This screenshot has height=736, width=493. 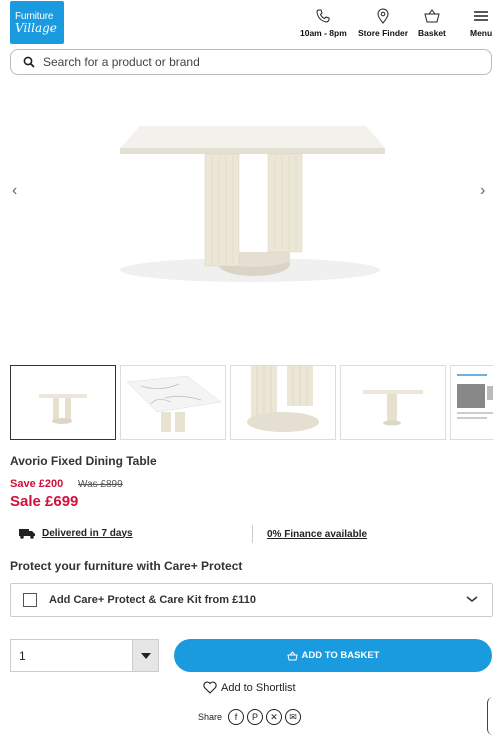 I want to click on logo-line1: Furniture, so click(x=34, y=16).